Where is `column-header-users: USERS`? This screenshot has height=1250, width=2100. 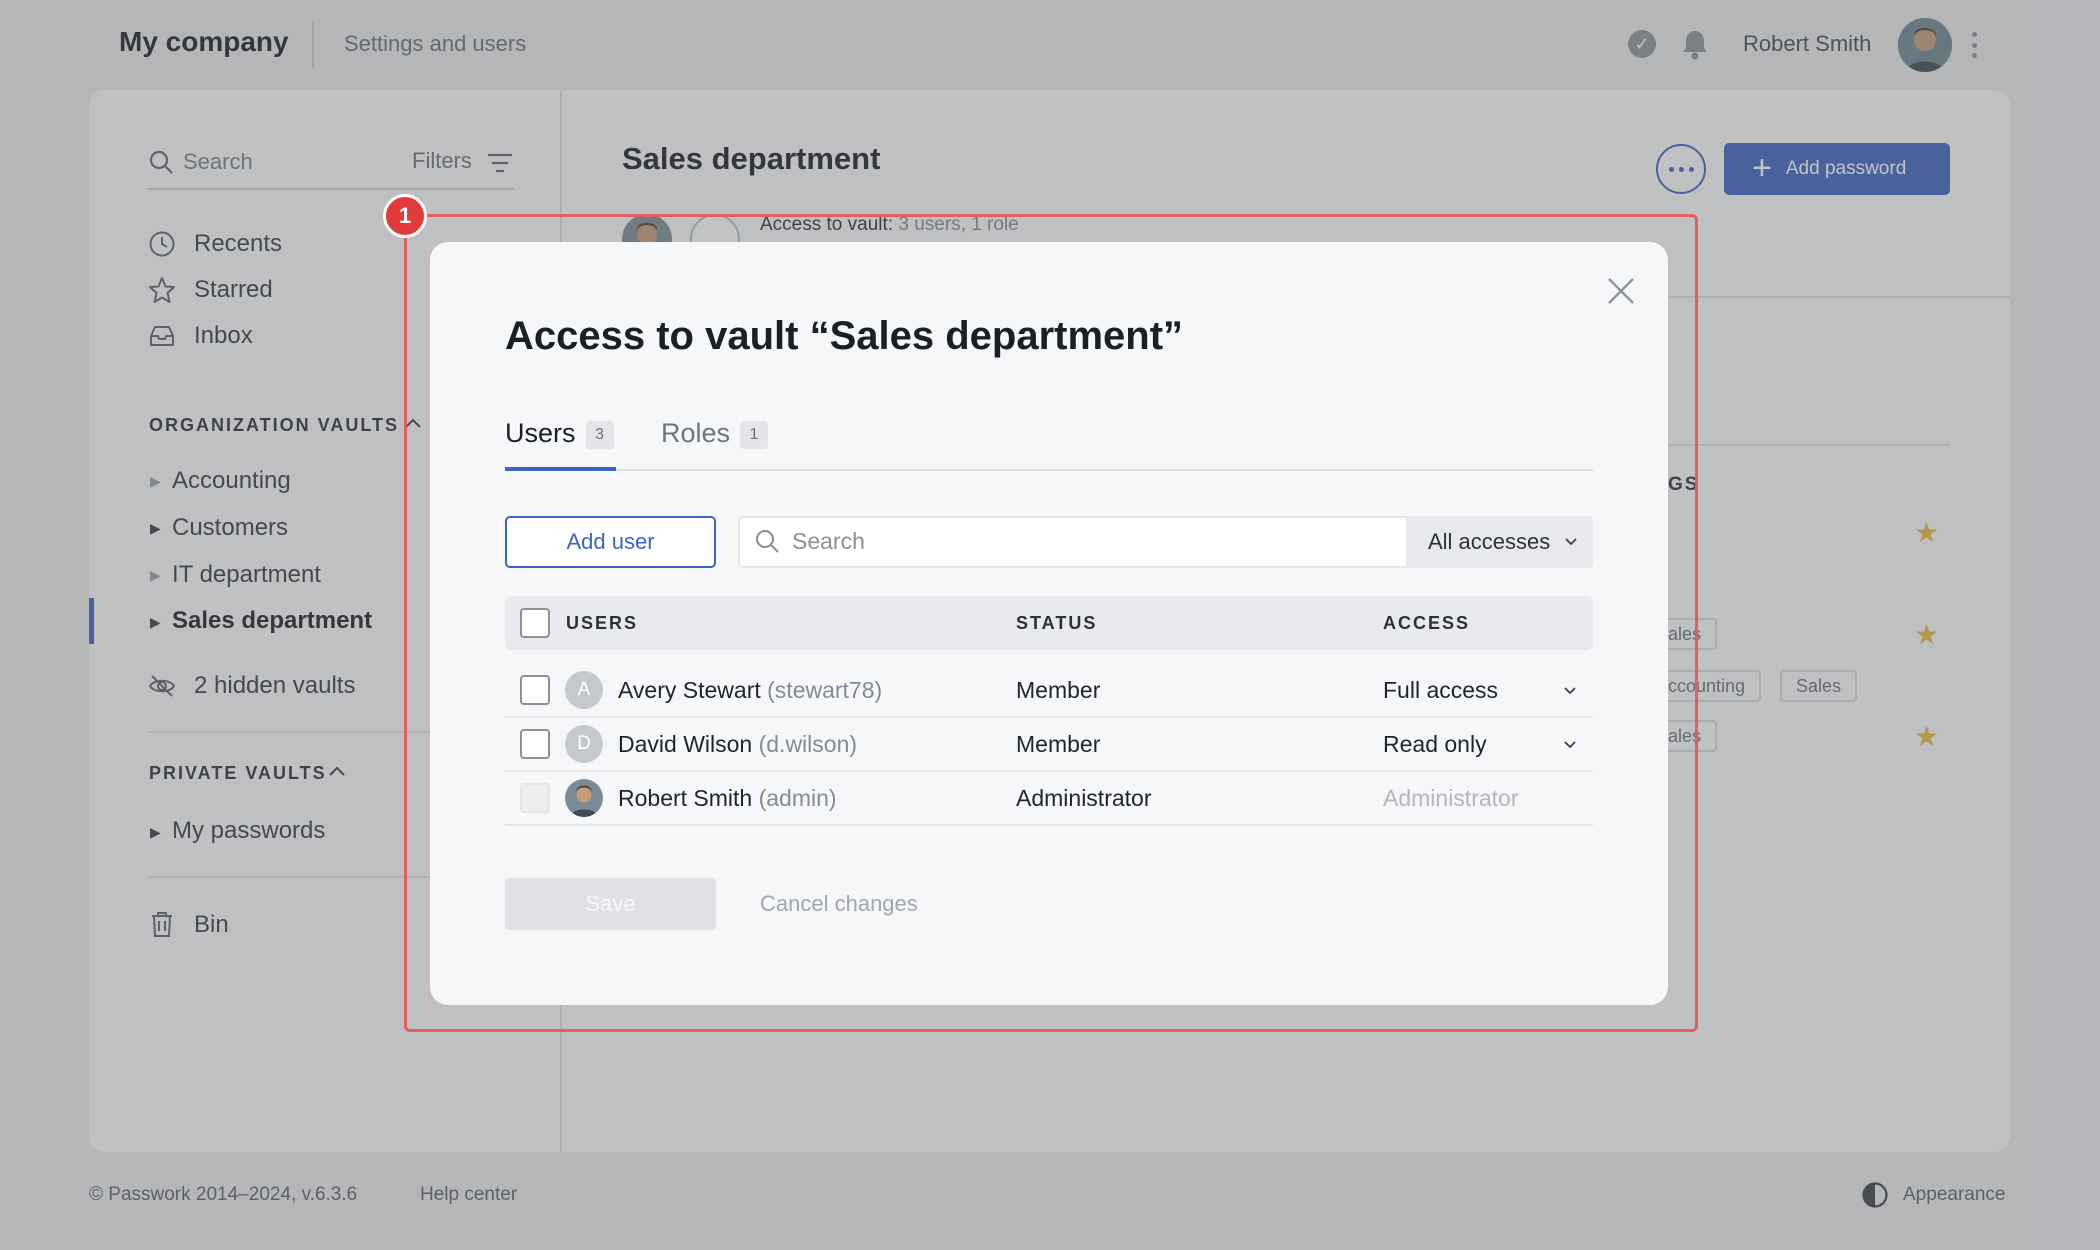
column-header-users: USERS is located at coordinates (602, 623).